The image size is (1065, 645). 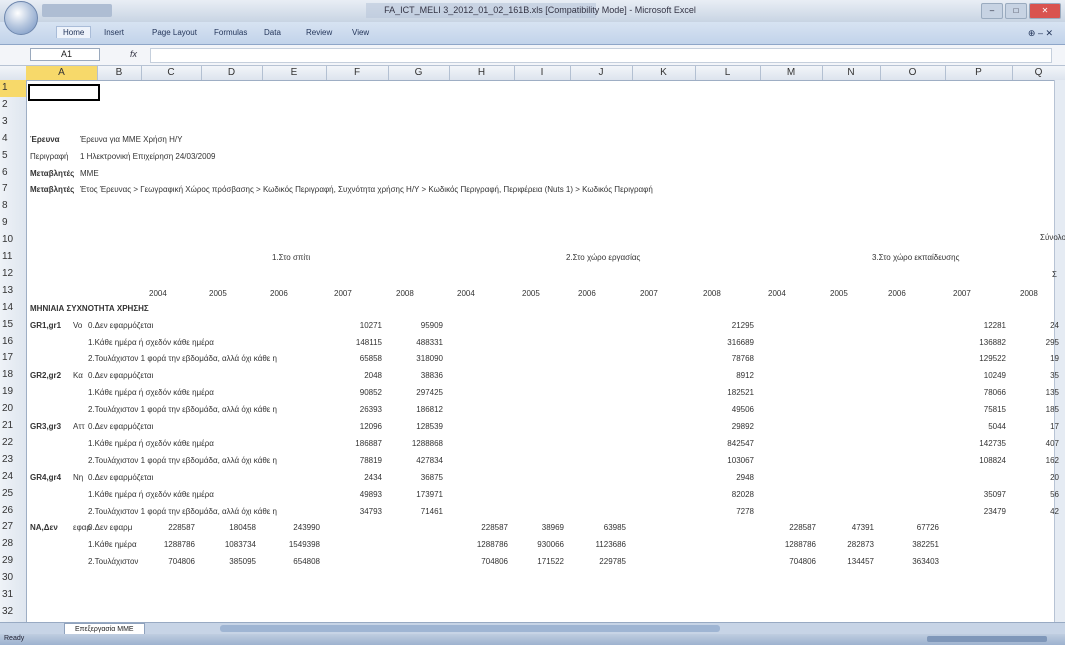 I want to click on data-cell: 128539, so click(x=420, y=426).